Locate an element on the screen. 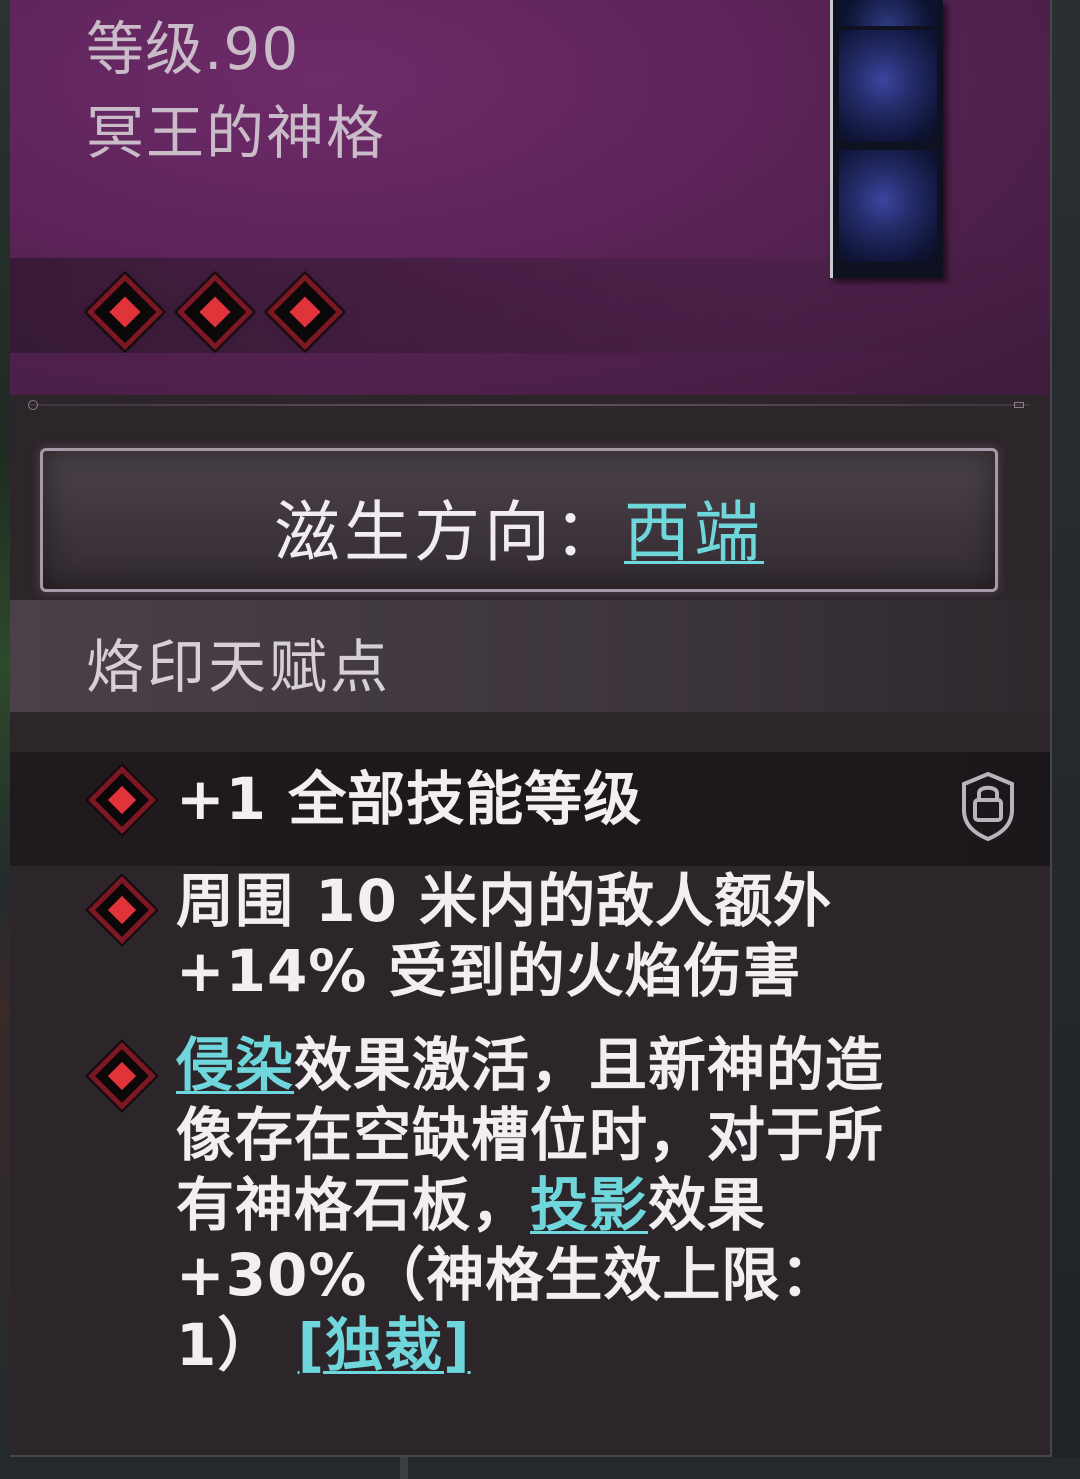 Image resolution: width=1080 pixels, height=1479 pixels. item-portrait is located at coordinates (886, 139).